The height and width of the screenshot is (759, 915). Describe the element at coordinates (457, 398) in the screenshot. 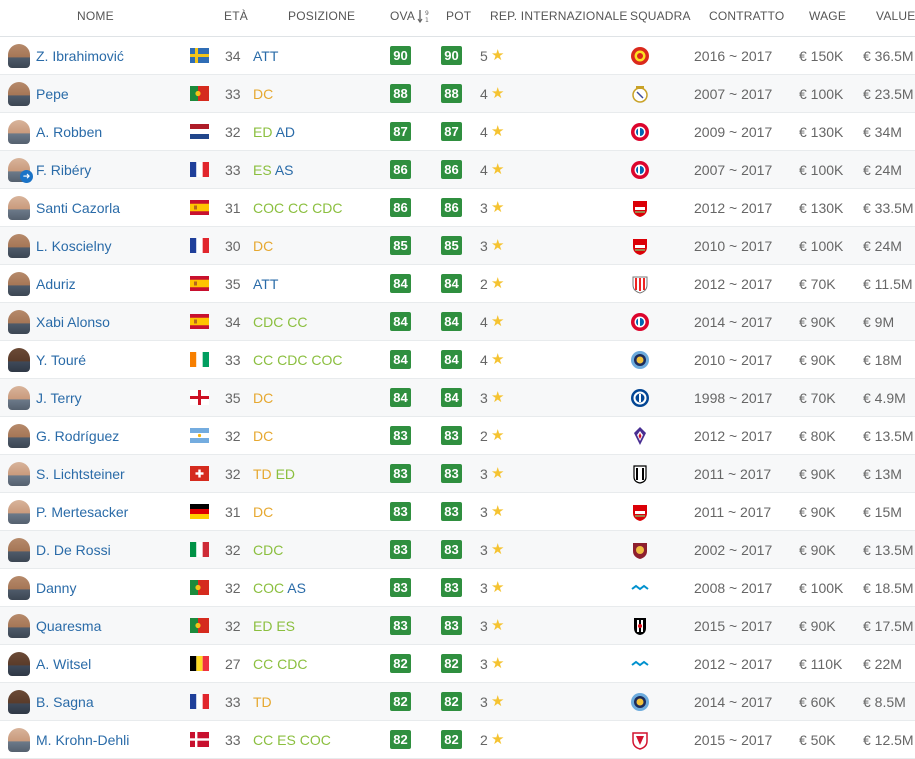

I see `table-row: J. Terry 35 DC 84 84 3 ★ 1998 ~ 2017 € 70K € 4.9M` at that location.